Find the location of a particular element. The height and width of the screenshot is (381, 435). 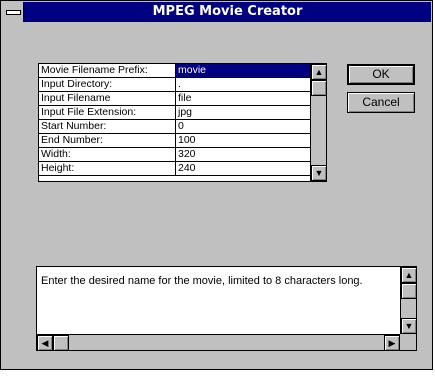

parameter-label: Width: is located at coordinates (107, 154).